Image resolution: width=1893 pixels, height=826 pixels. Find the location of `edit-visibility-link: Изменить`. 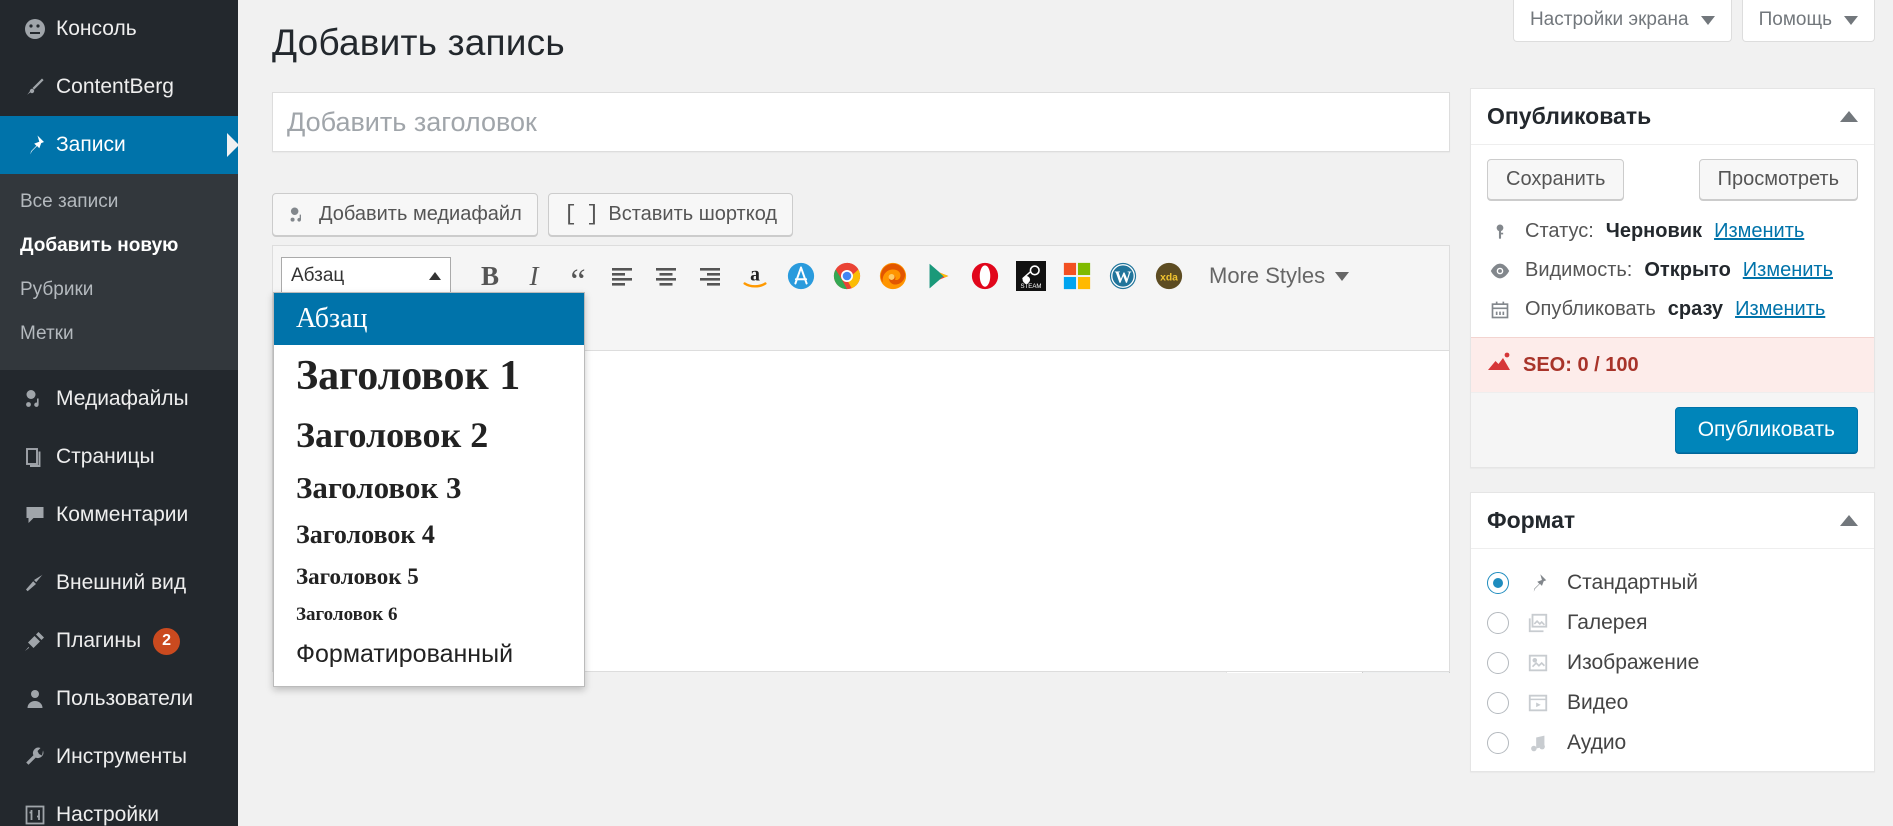

edit-visibility-link: Изменить is located at coordinates (1788, 270).